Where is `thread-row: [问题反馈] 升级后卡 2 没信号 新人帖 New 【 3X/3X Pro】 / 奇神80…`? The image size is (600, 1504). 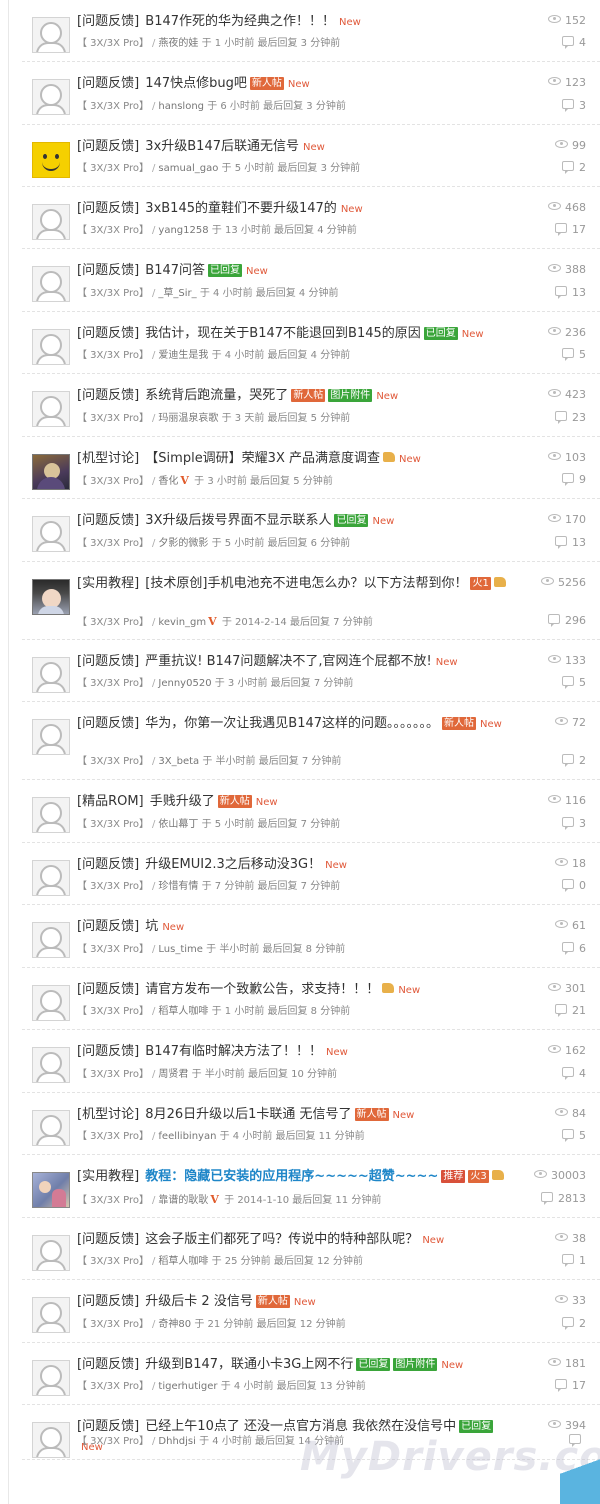
thread-row: [问题反馈] 升级后卡 2 没信号 新人帖 New 【 3X/3X Pro】 / 奇神80… is located at coordinates (311, 1311).